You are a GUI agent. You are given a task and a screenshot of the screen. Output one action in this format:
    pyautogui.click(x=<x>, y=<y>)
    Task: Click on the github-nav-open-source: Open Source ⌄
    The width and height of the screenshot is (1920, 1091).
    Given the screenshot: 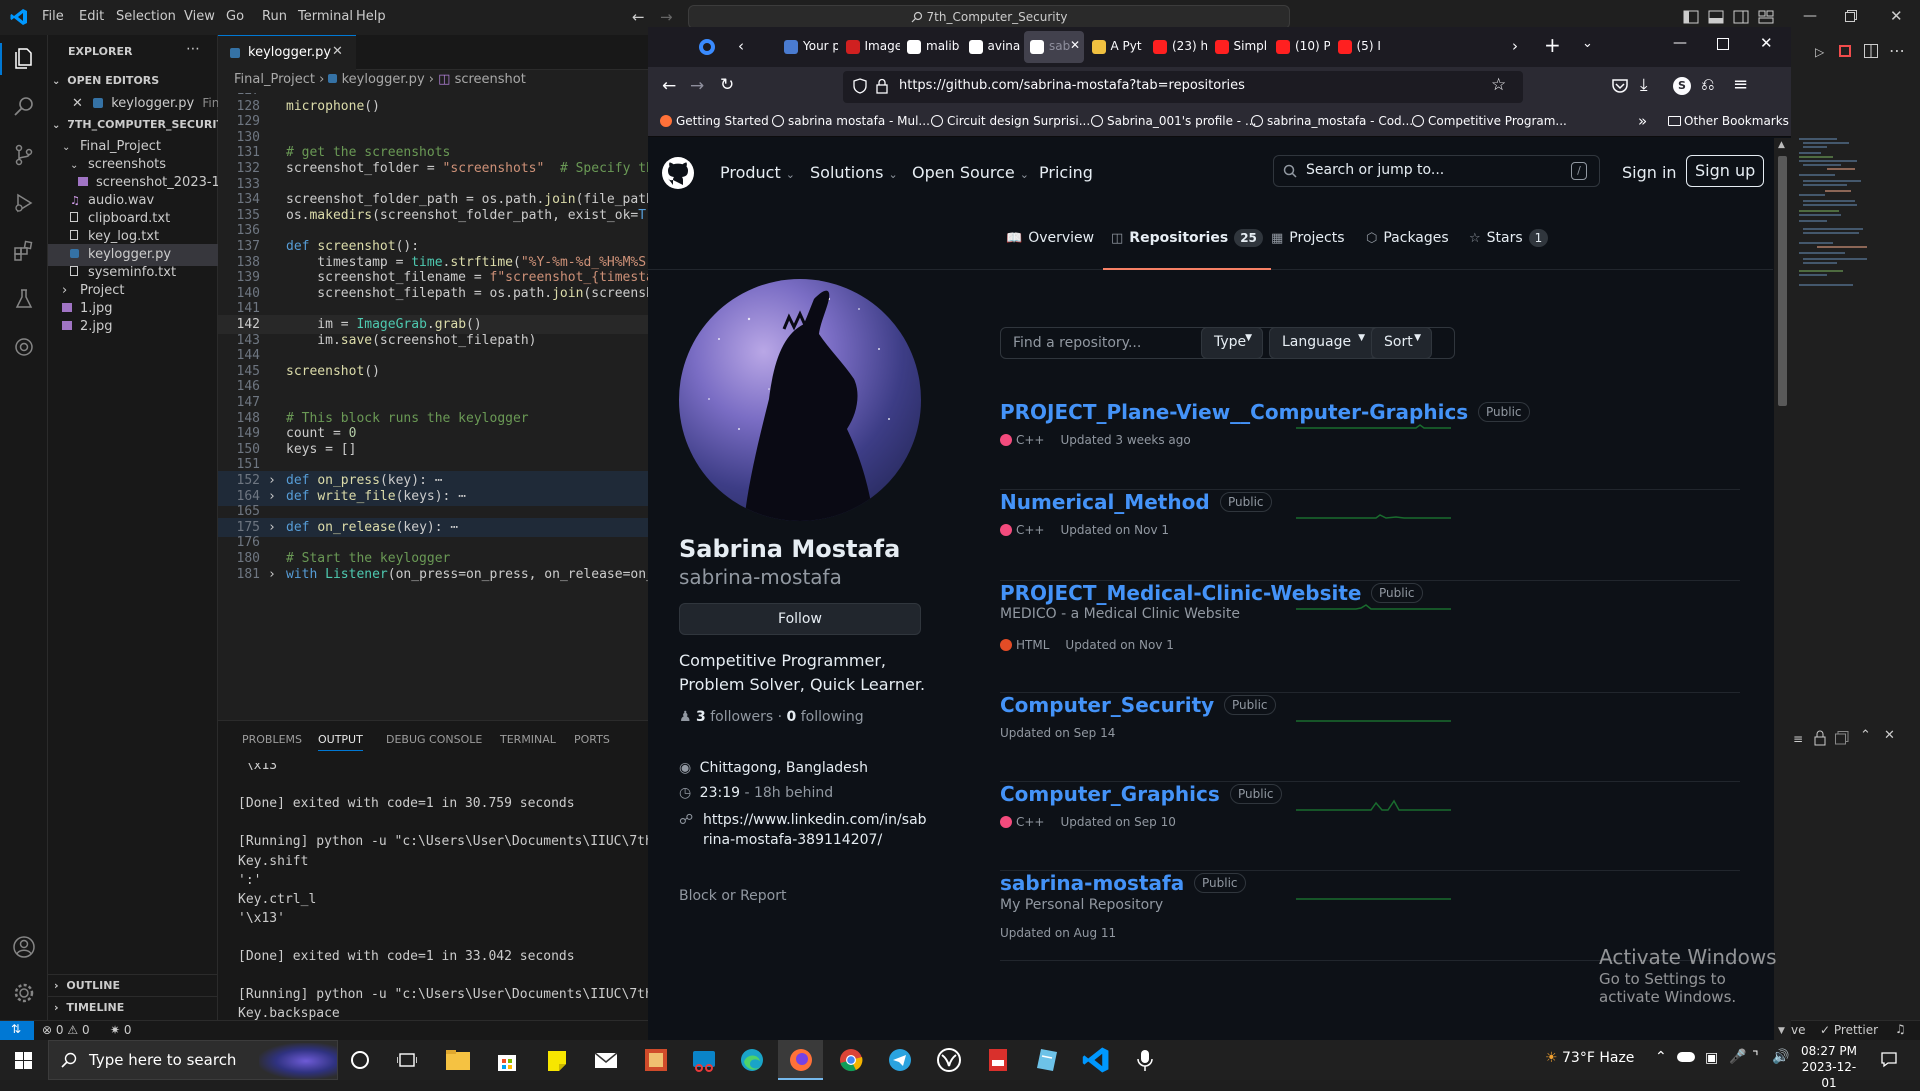 What is the action you would take?
    pyautogui.click(x=970, y=172)
    